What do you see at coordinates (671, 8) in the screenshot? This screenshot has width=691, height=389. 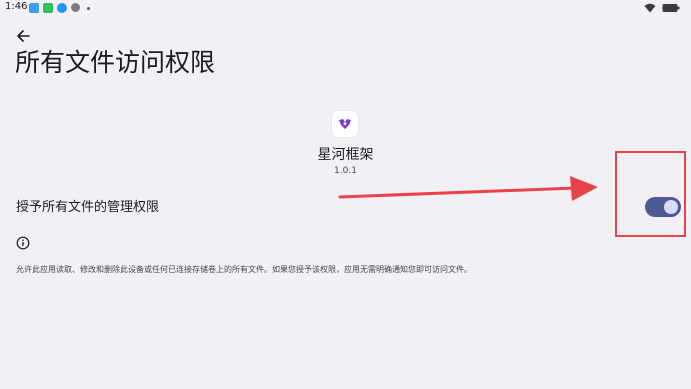 I see `battery-icon` at bounding box center [671, 8].